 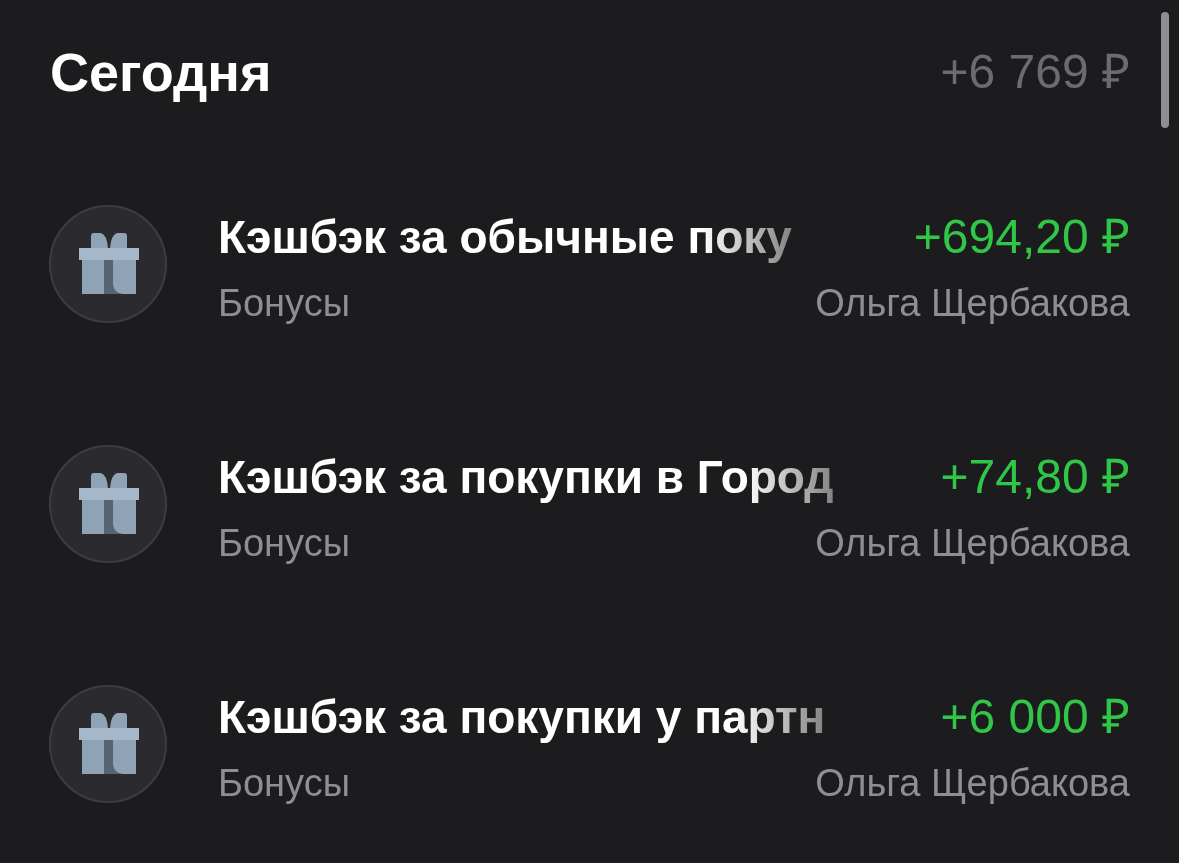 I want to click on operation-title: Кэшбэк за обычные поку, so click(x=505, y=237).